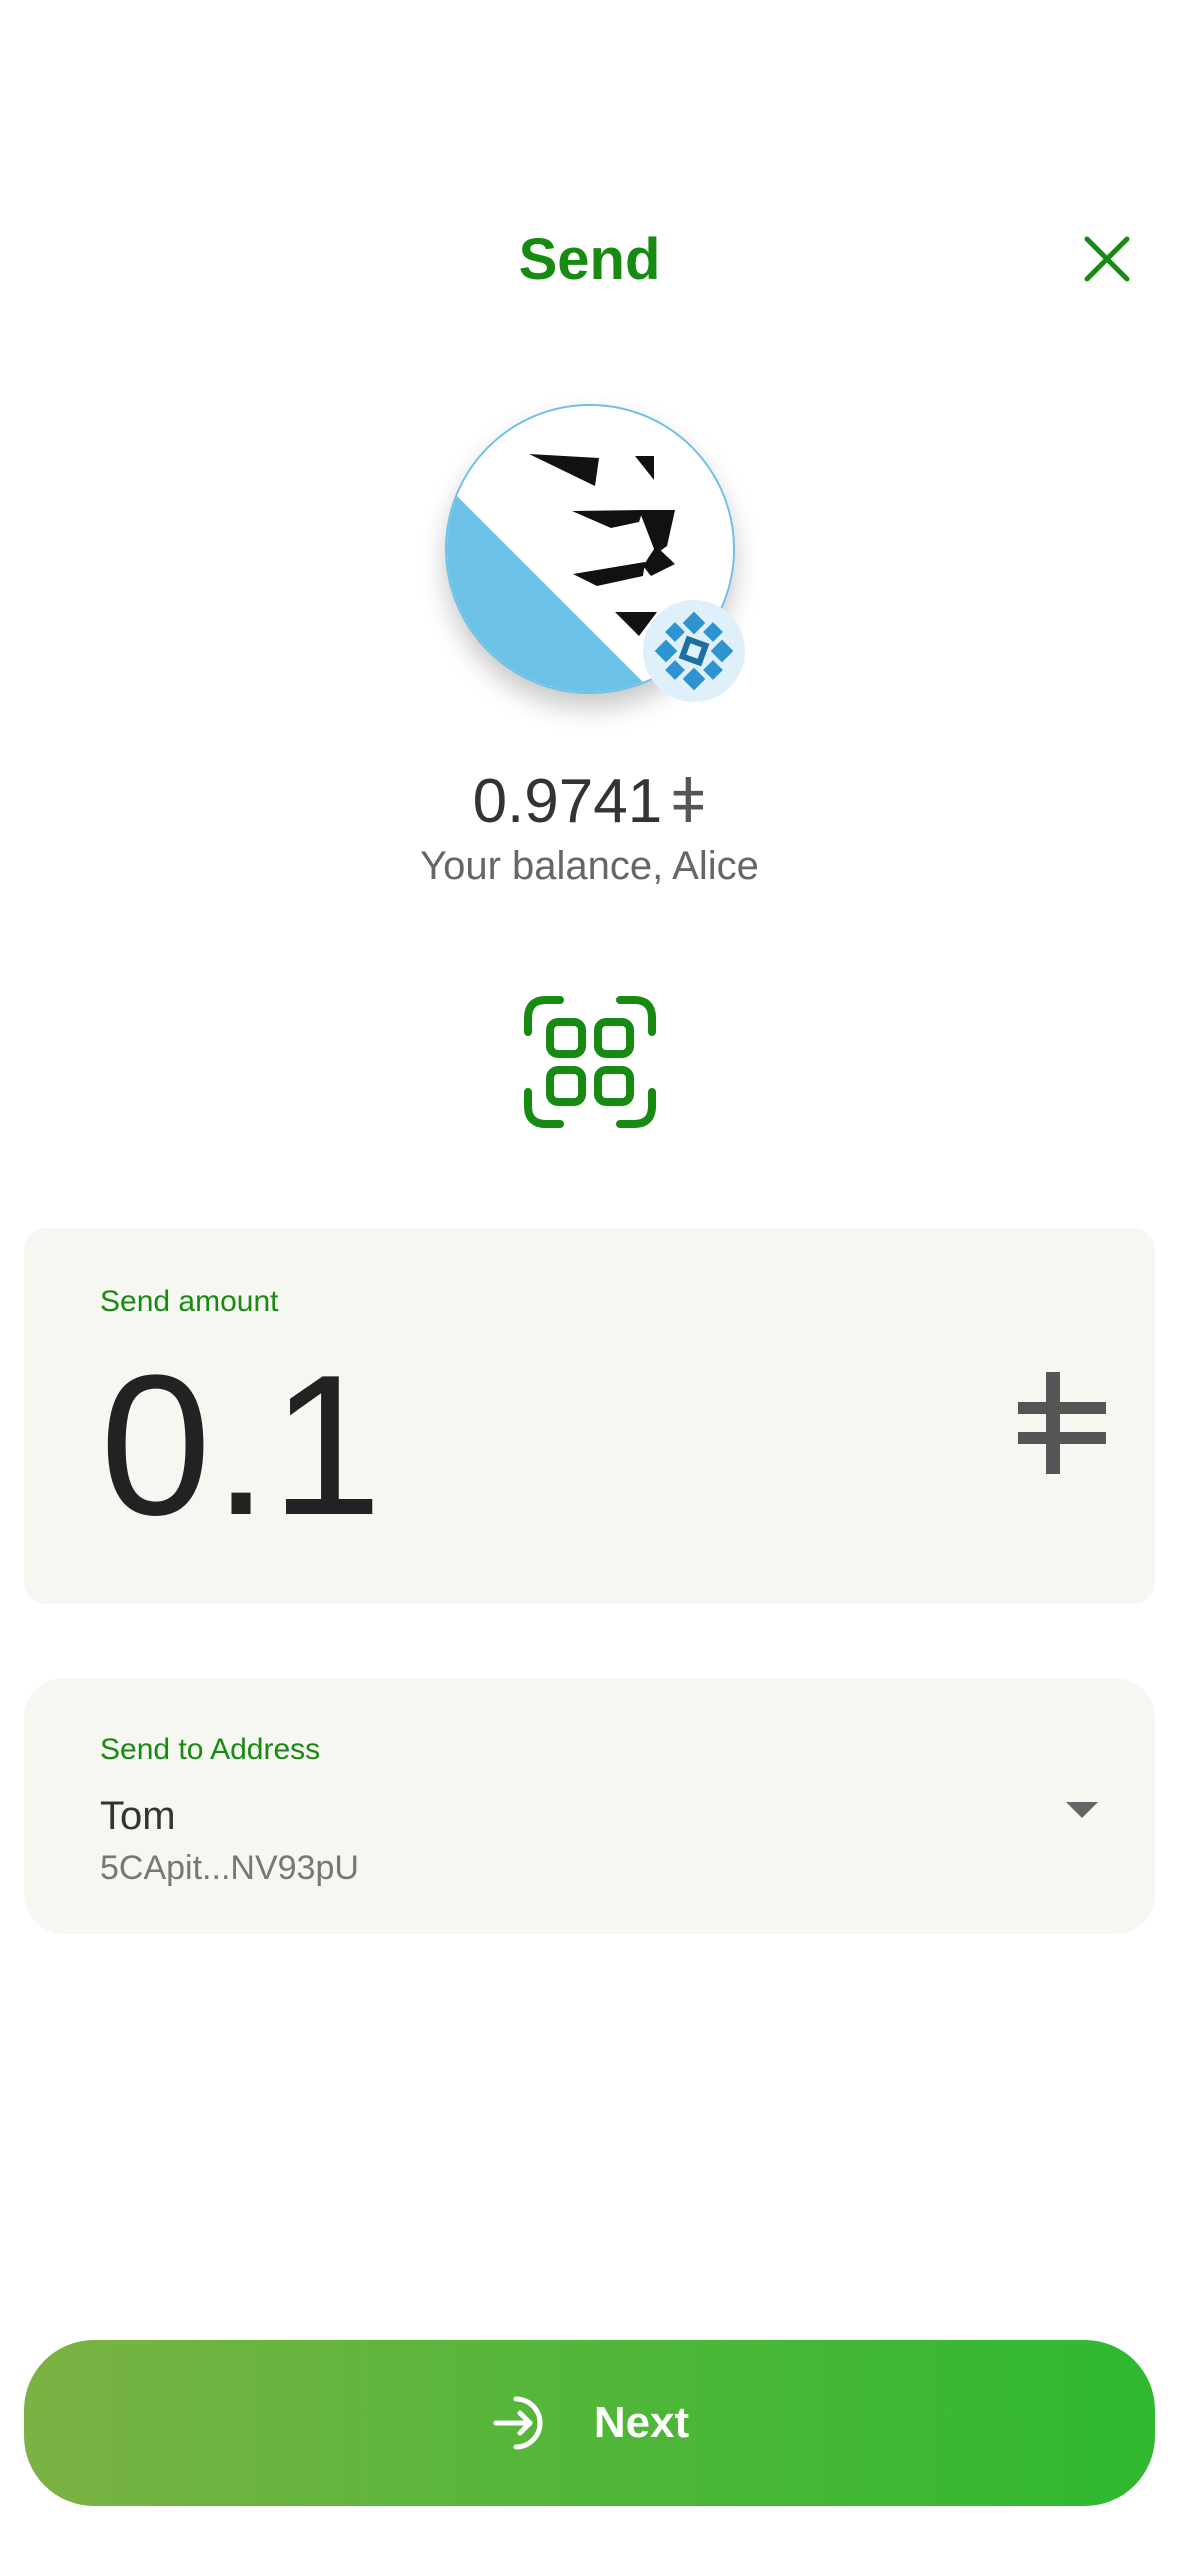 The height and width of the screenshot is (2556, 1179). What do you see at coordinates (242, 1446) in the screenshot?
I see `amount-input: 0.1` at bounding box center [242, 1446].